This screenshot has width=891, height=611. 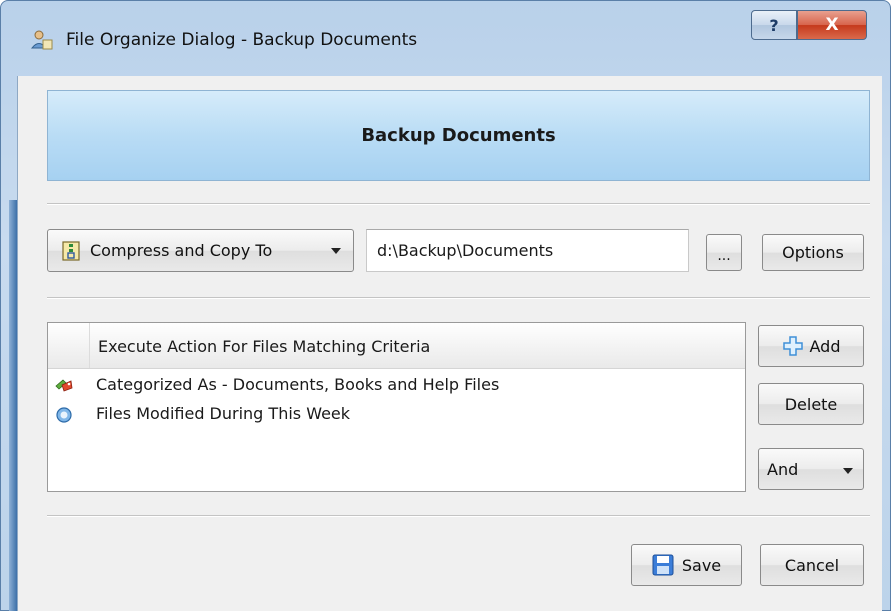 What do you see at coordinates (396, 415) in the screenshot?
I see `list-item: Files Modified During This Week` at bounding box center [396, 415].